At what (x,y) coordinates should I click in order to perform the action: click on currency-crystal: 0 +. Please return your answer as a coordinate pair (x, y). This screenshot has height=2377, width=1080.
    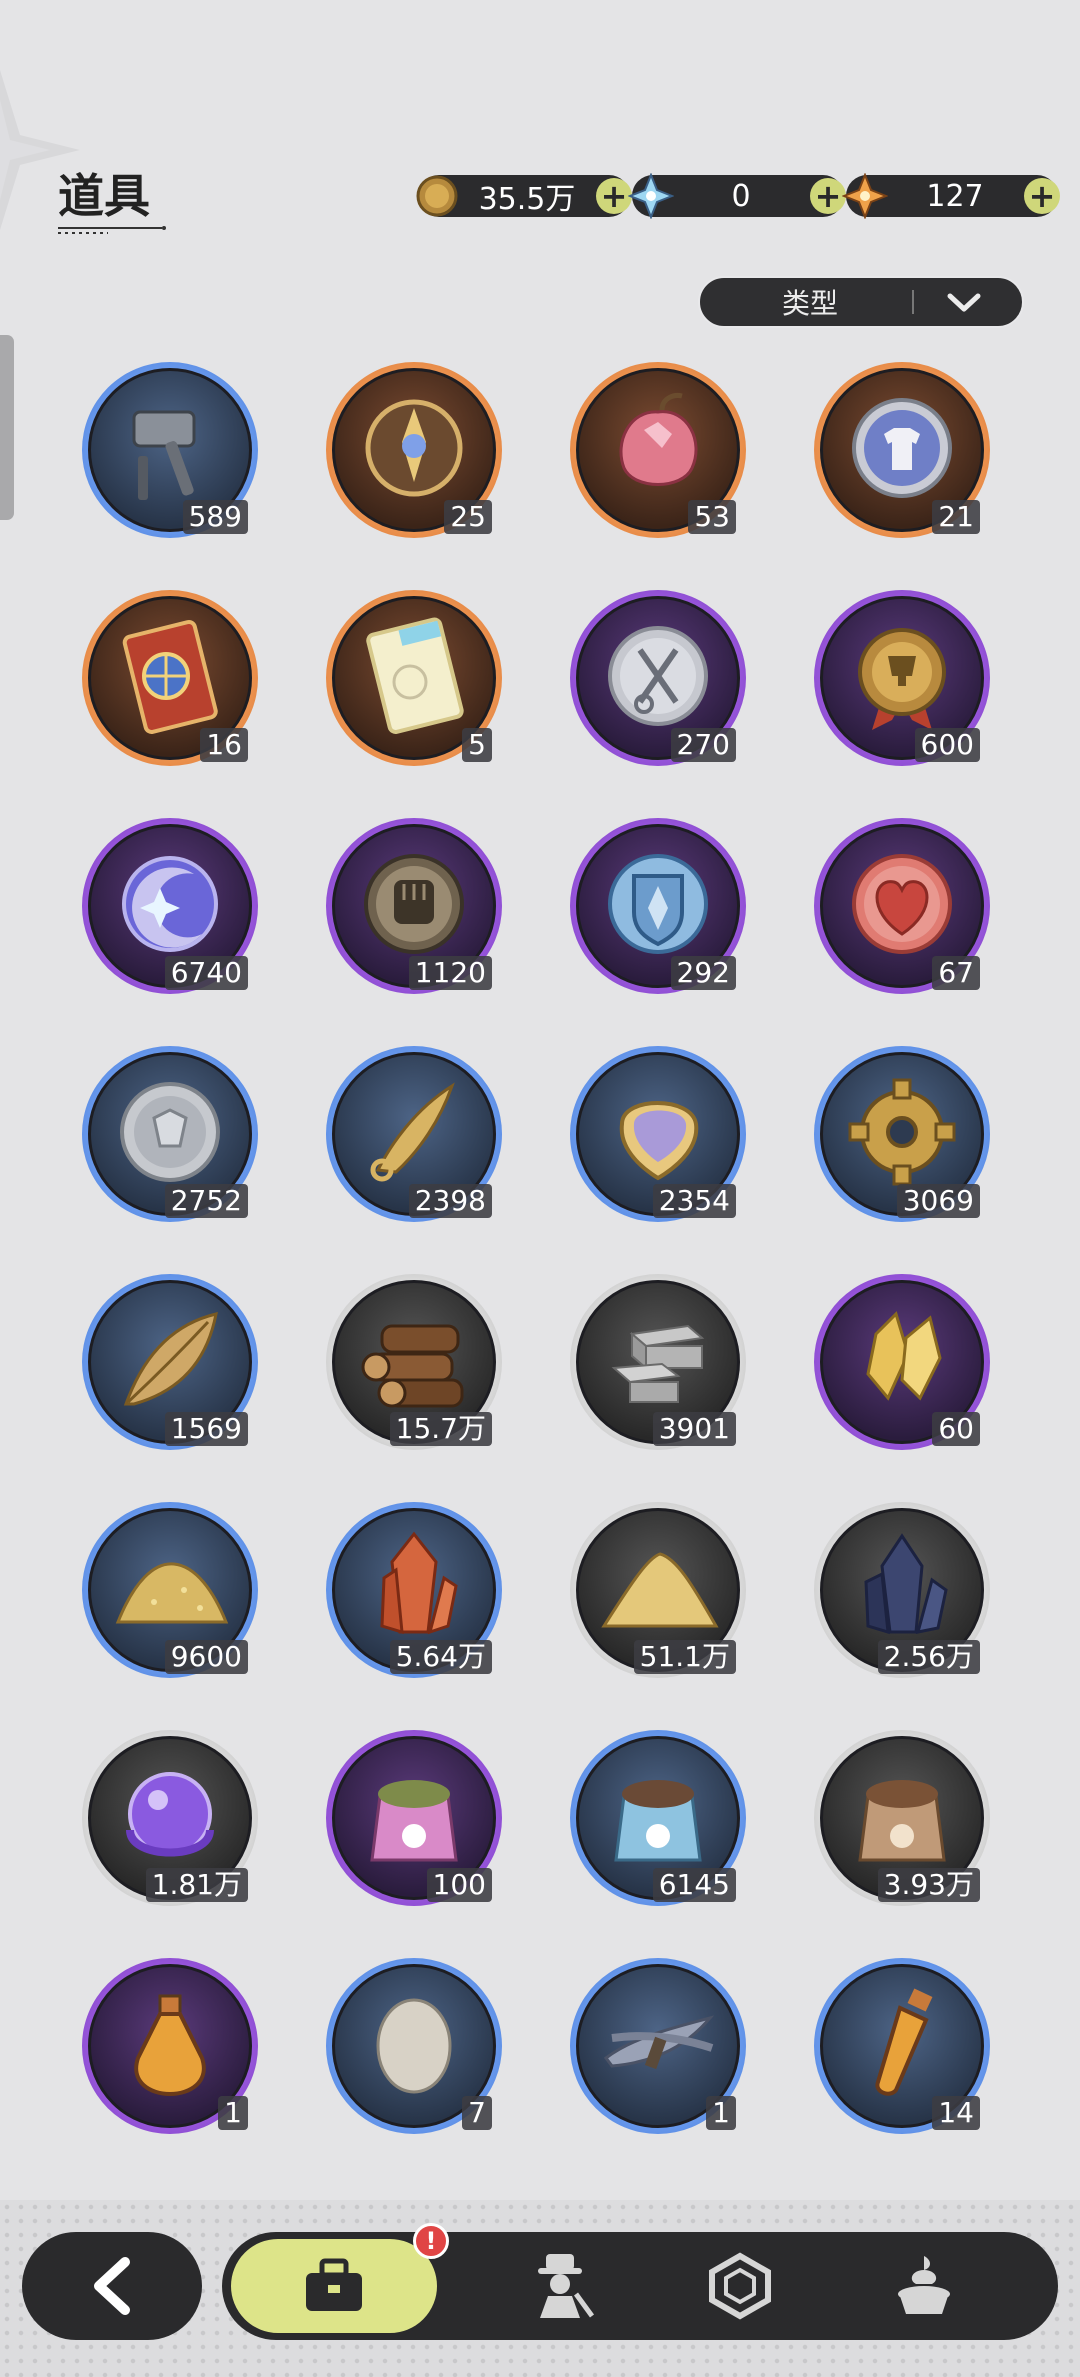
    Looking at the image, I should click on (737, 196).